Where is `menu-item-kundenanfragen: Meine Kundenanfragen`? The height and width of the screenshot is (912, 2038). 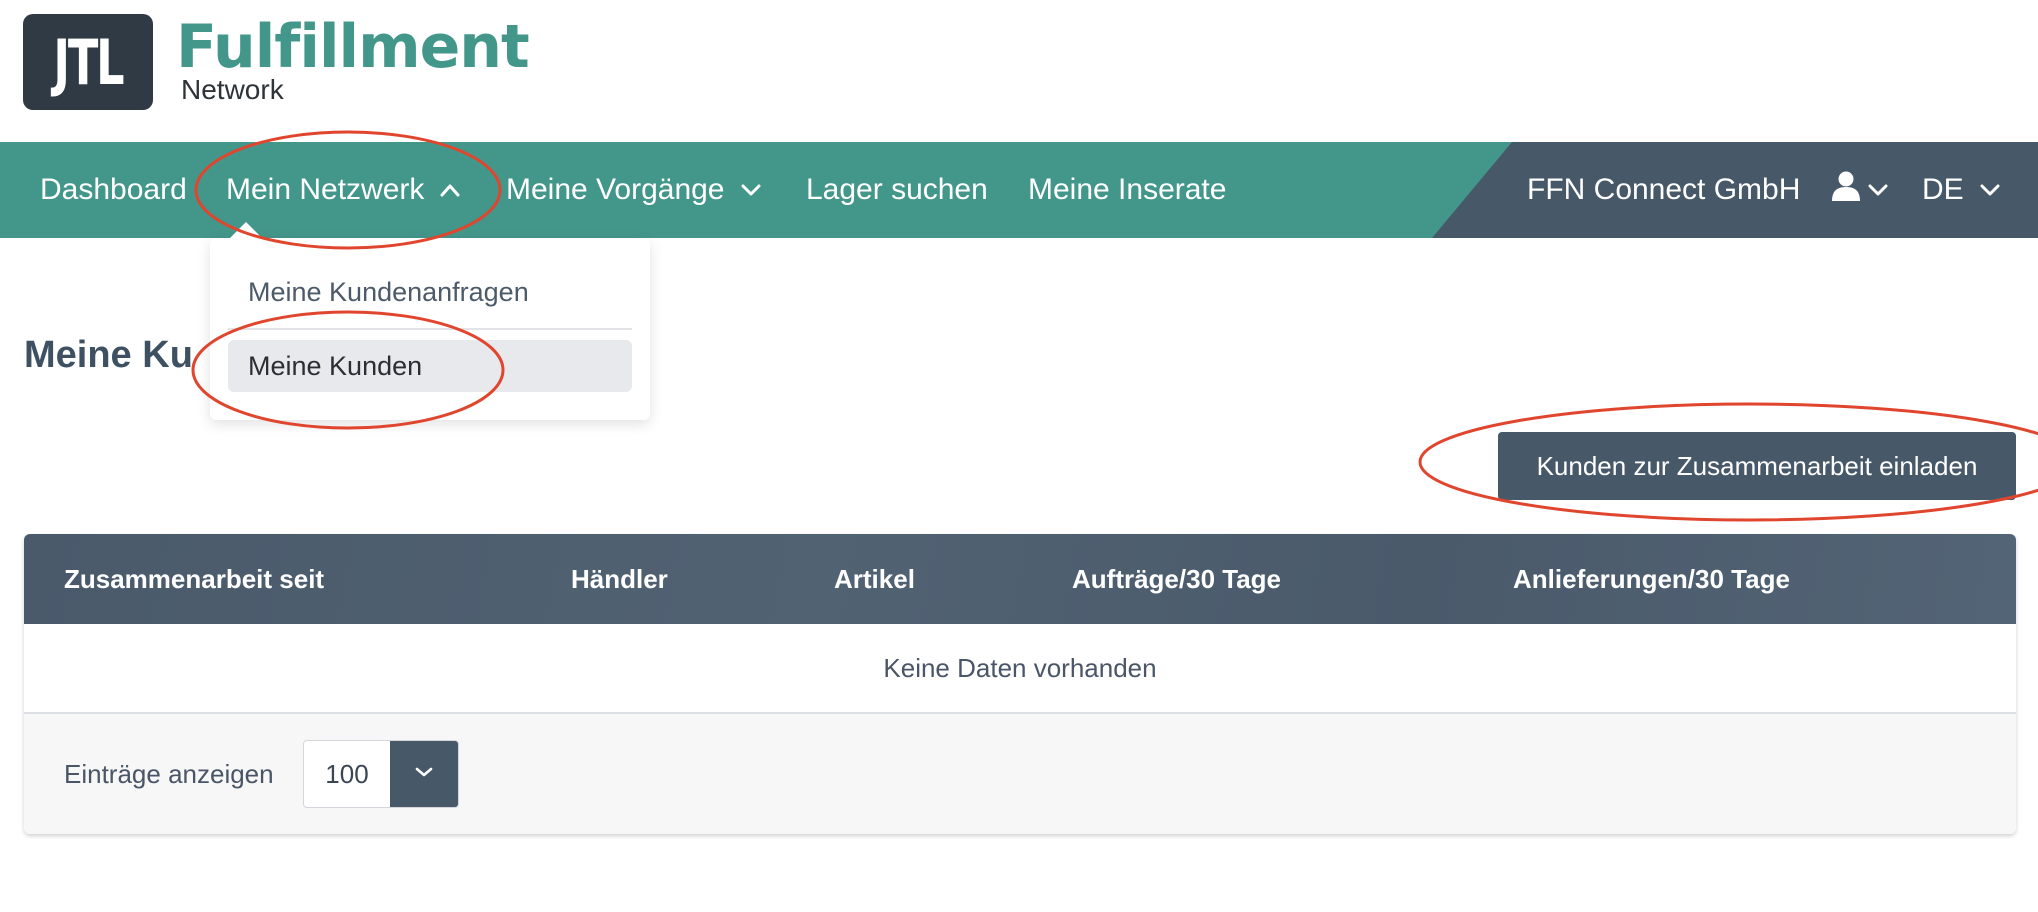
menu-item-kundenanfragen: Meine Kundenanfragen is located at coordinates (430, 292).